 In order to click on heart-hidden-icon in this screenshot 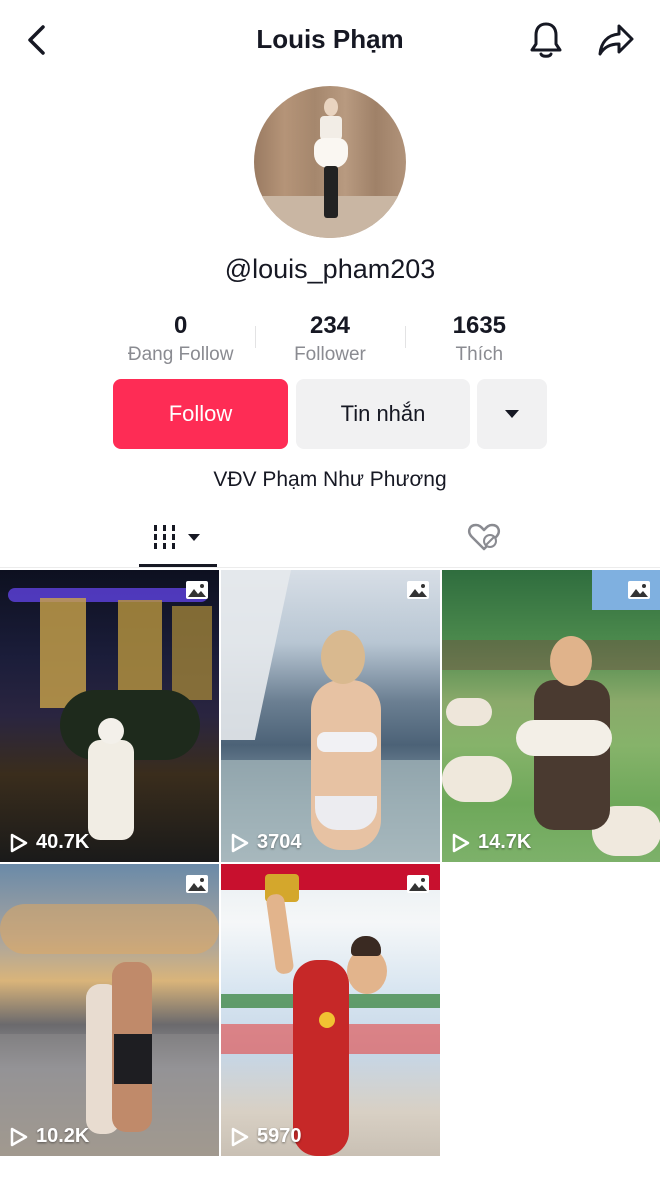, I will do `click(484, 537)`.